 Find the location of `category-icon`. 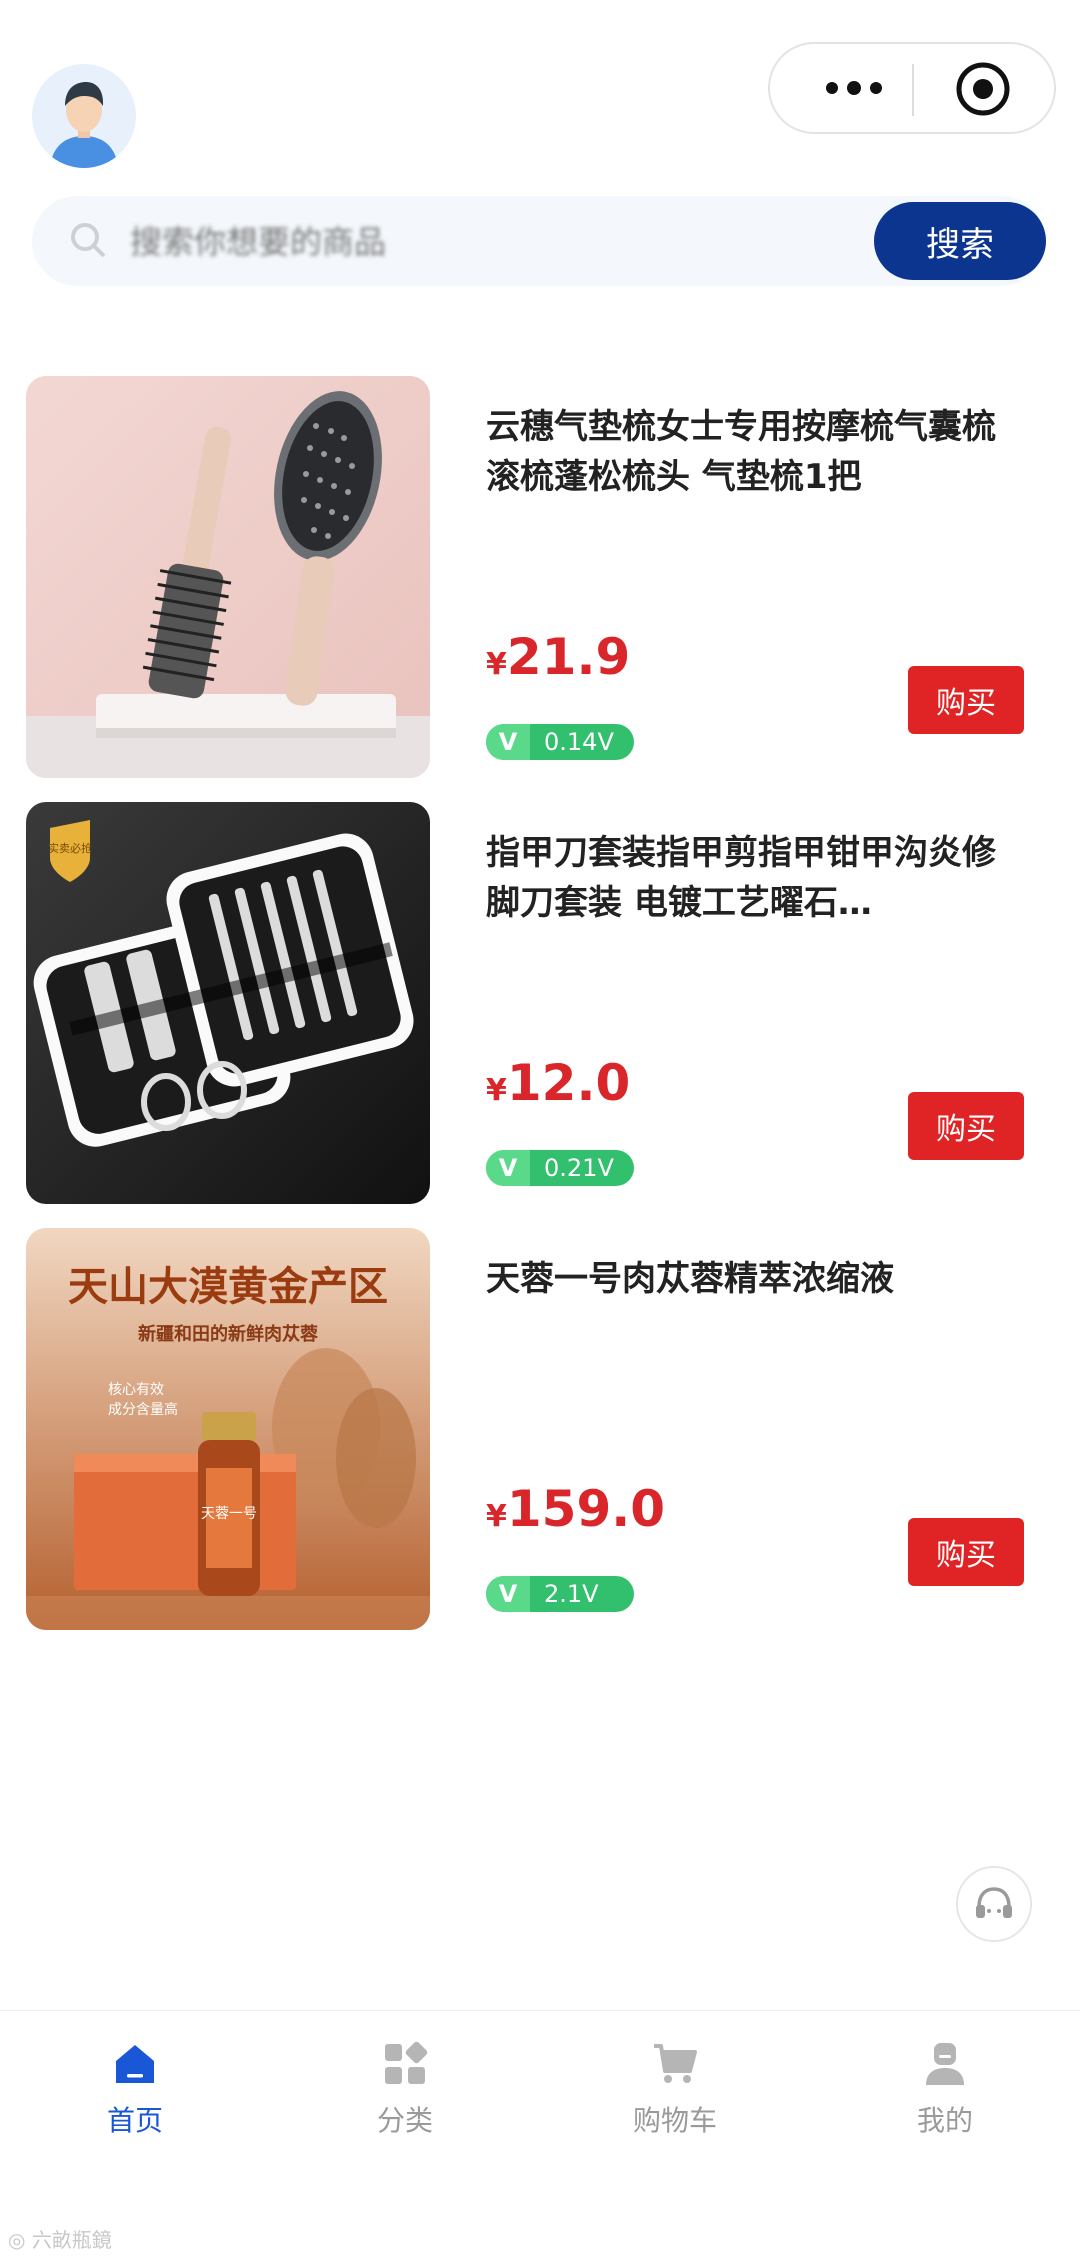

category-icon is located at coordinates (406, 2062).